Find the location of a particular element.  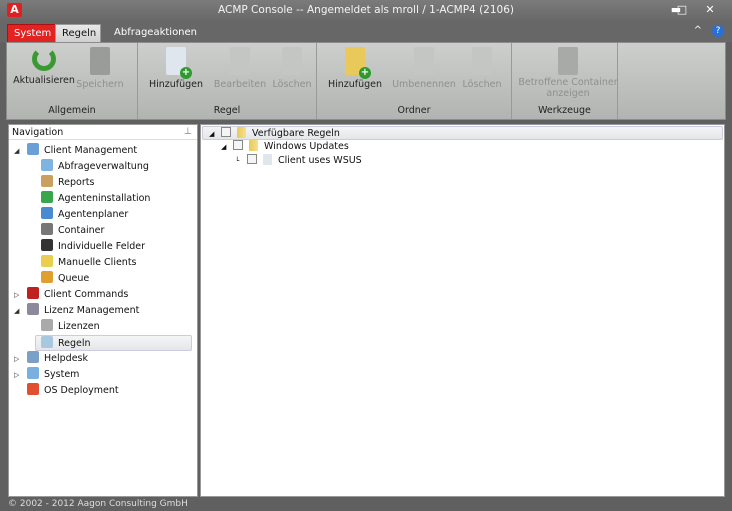

nav-item-label: Agentenplaner is located at coordinates (93, 214).